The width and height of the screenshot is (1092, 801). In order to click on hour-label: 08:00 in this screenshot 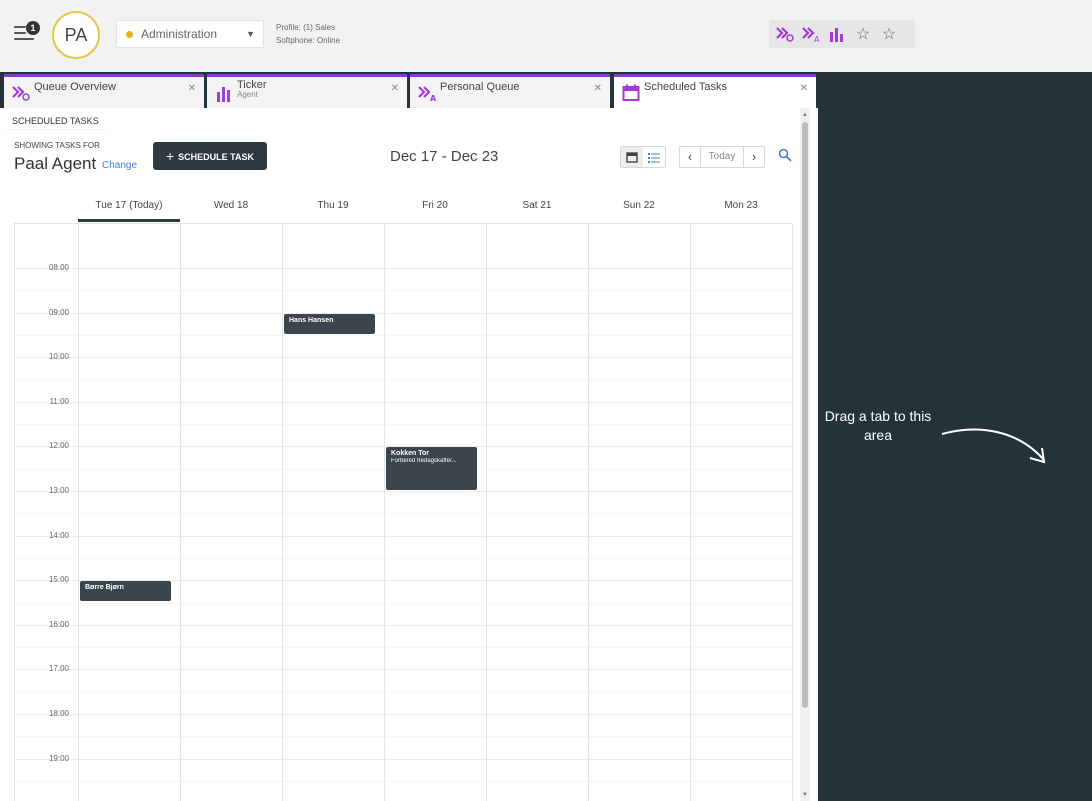, I will do `click(58, 267)`.